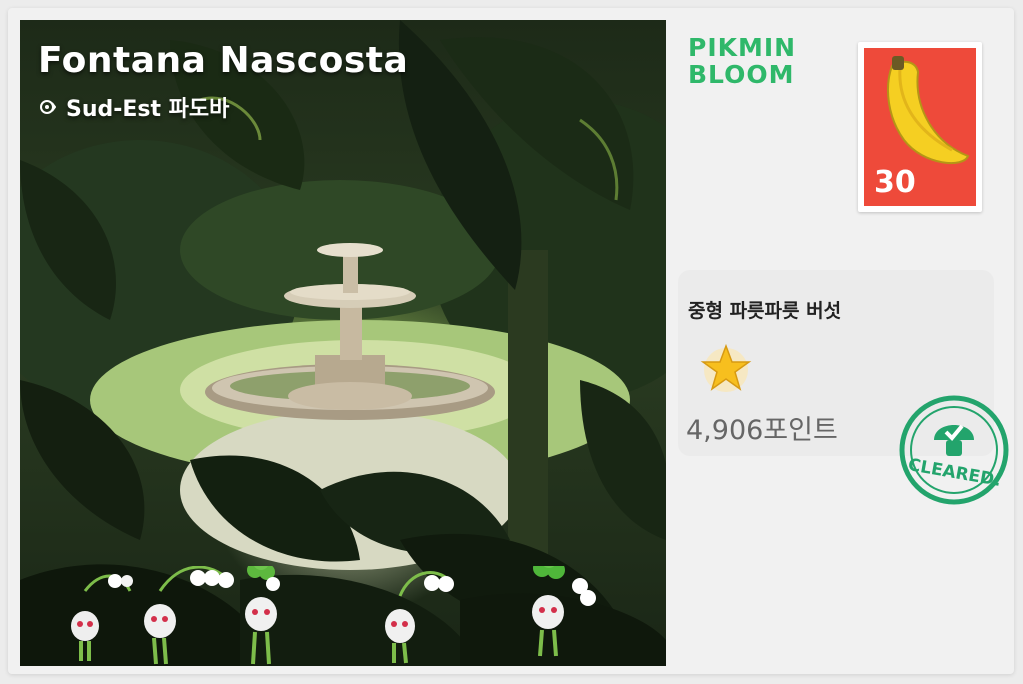 Image resolution: width=1023 pixels, height=684 pixels. I want to click on pikmin-icons, so click(333, 608).